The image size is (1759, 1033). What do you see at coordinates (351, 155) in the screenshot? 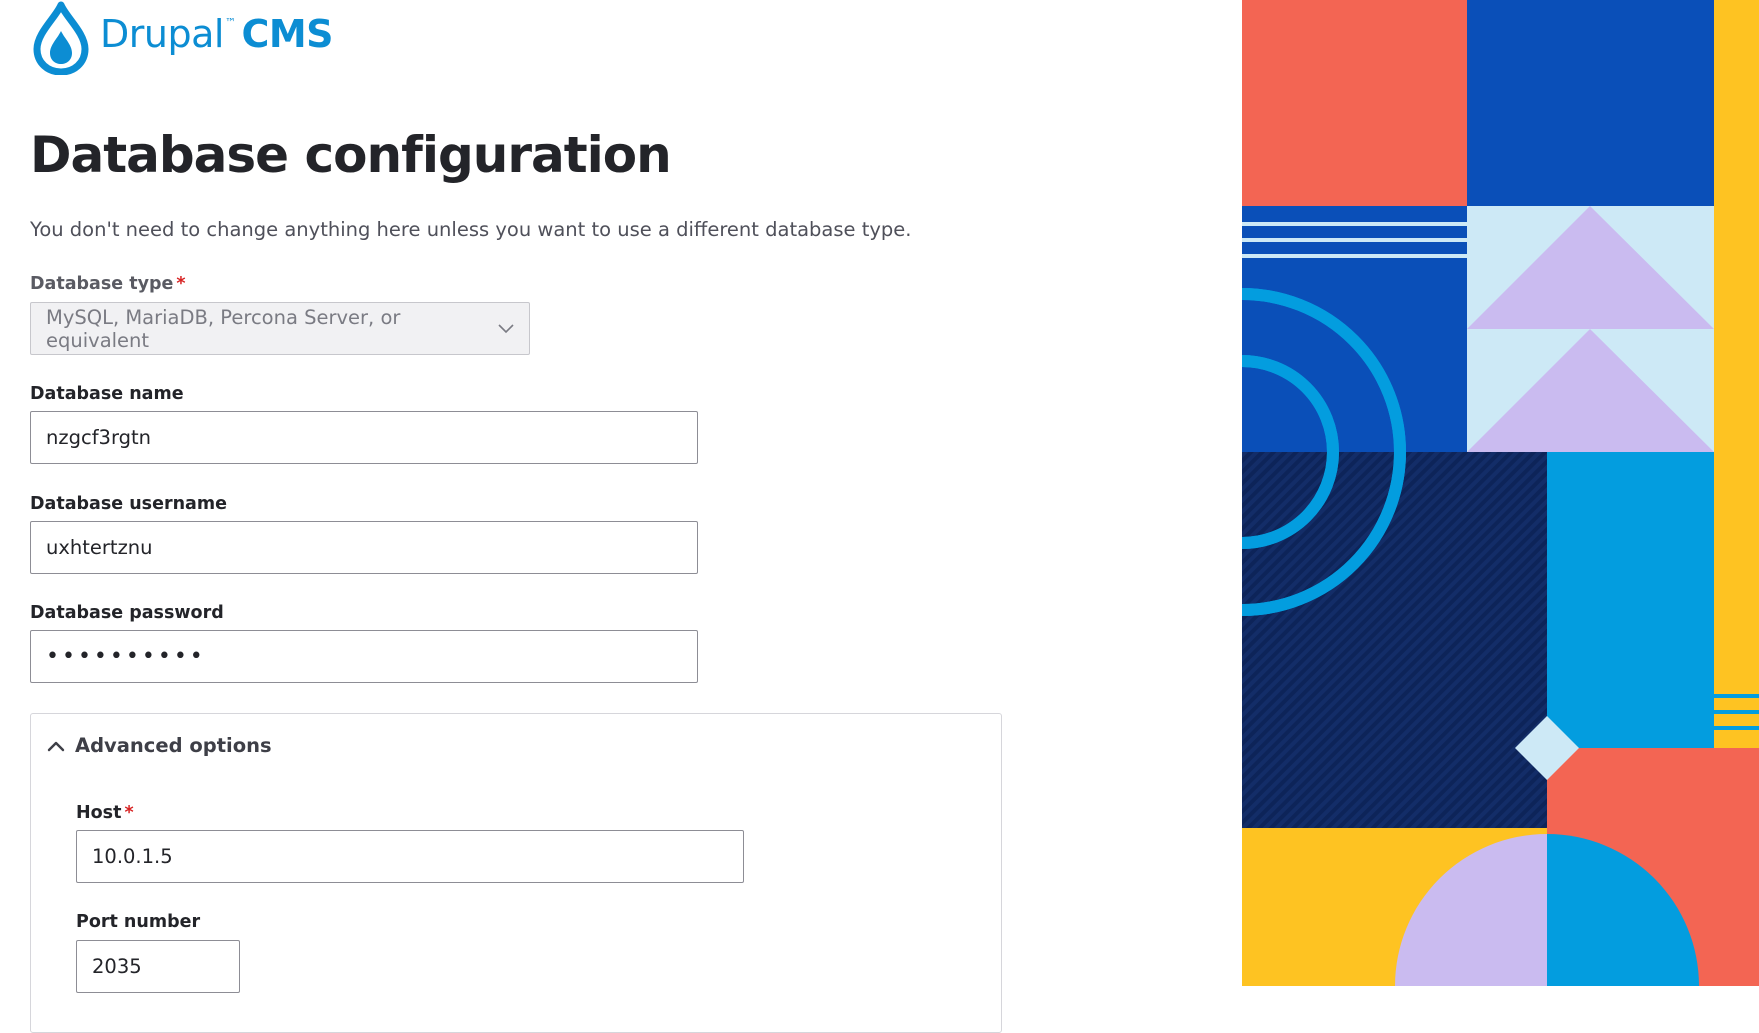
I see `page-title: Database configuration` at bounding box center [351, 155].